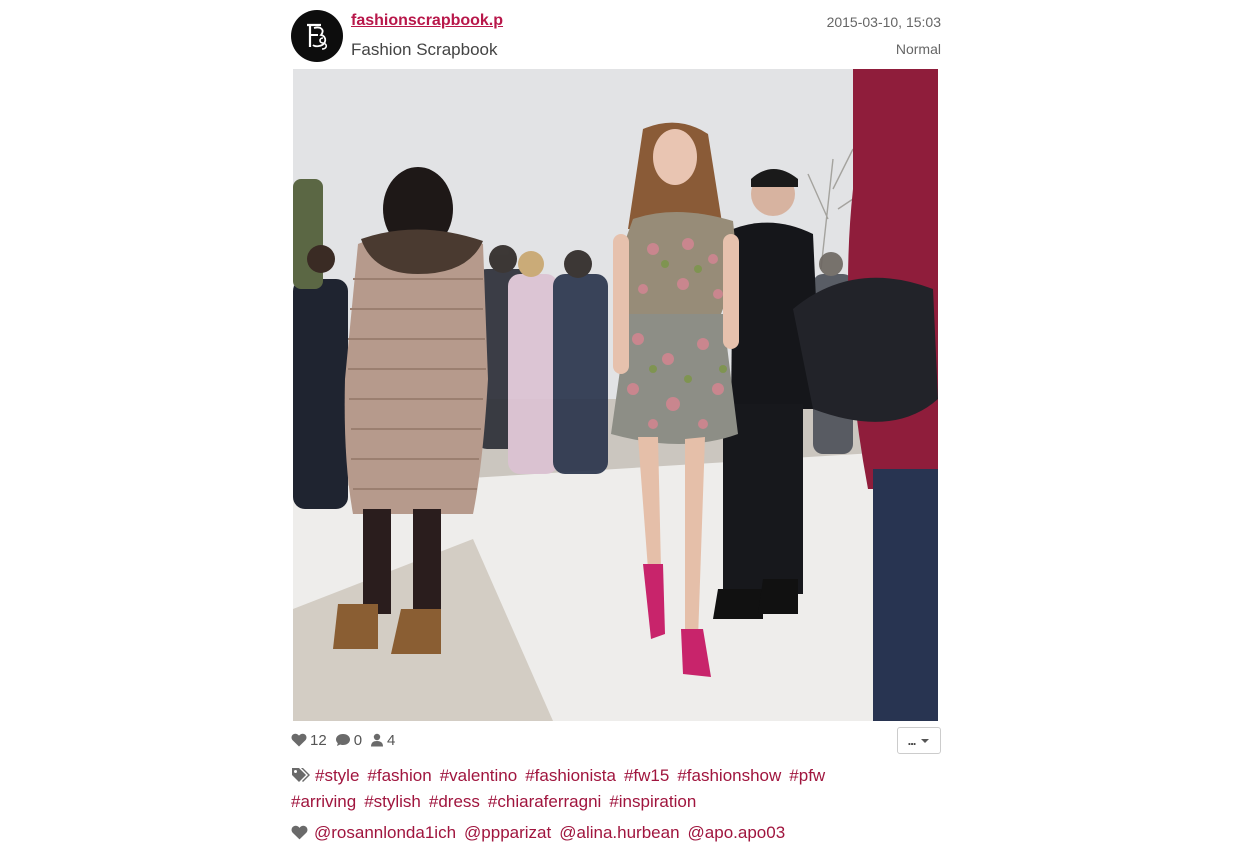 The width and height of the screenshot is (1260, 846). Describe the element at coordinates (807, 775) in the screenshot. I see `hashtag: #pfw` at that location.